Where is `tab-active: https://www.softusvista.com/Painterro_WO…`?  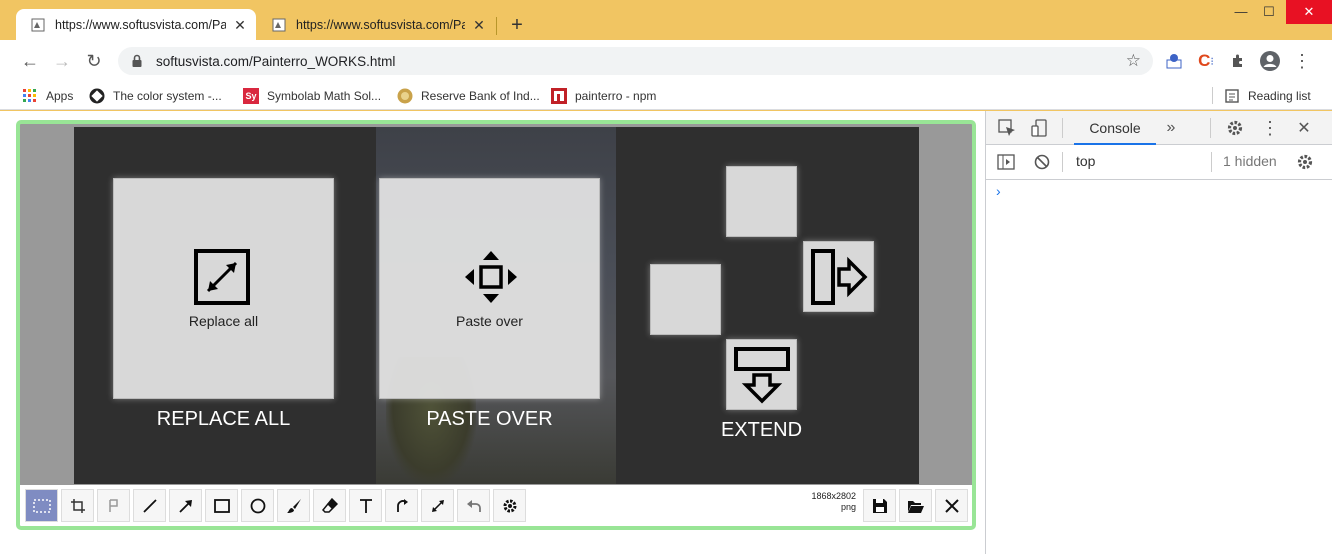
tab-active: https://www.softusvista.com/Painterro_WO… is located at coordinates (136, 24).